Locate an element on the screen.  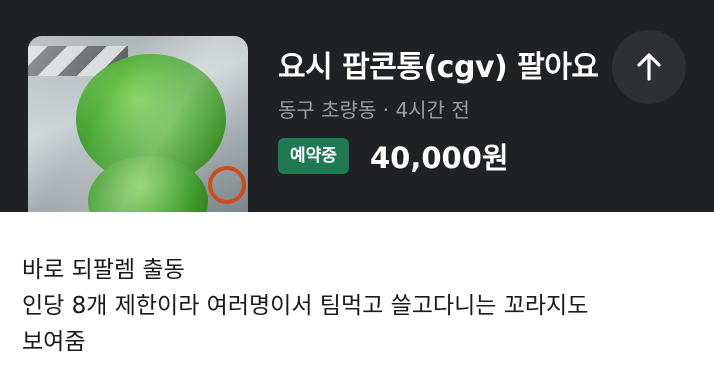
scroll-up-button is located at coordinates (649, 67).